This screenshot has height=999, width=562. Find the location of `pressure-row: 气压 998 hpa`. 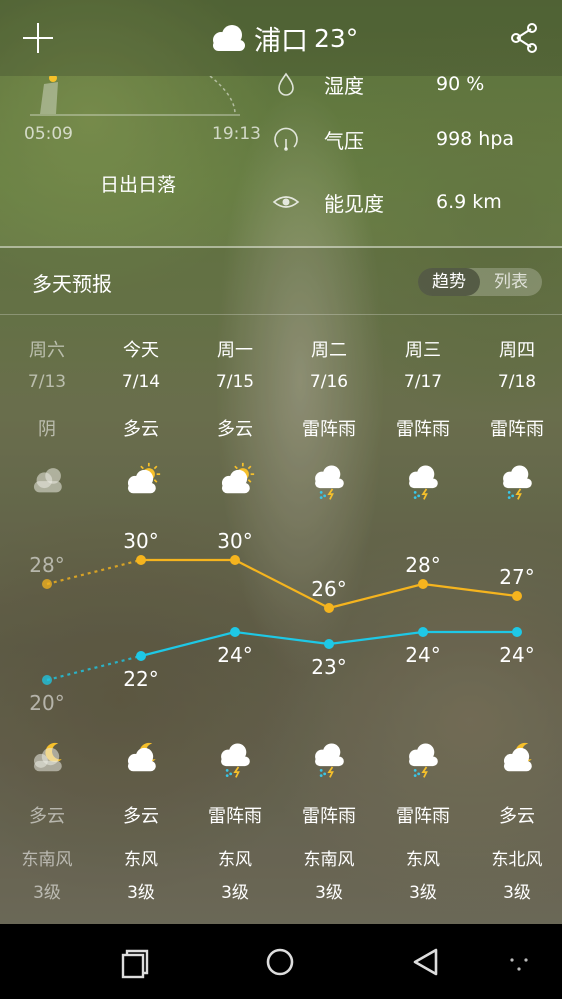

pressure-row: 气压 998 hpa is located at coordinates (392, 139).